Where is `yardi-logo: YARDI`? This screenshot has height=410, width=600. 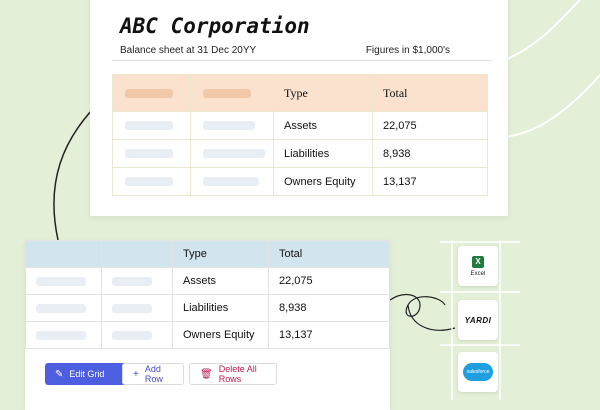 yardi-logo: YARDI is located at coordinates (478, 320).